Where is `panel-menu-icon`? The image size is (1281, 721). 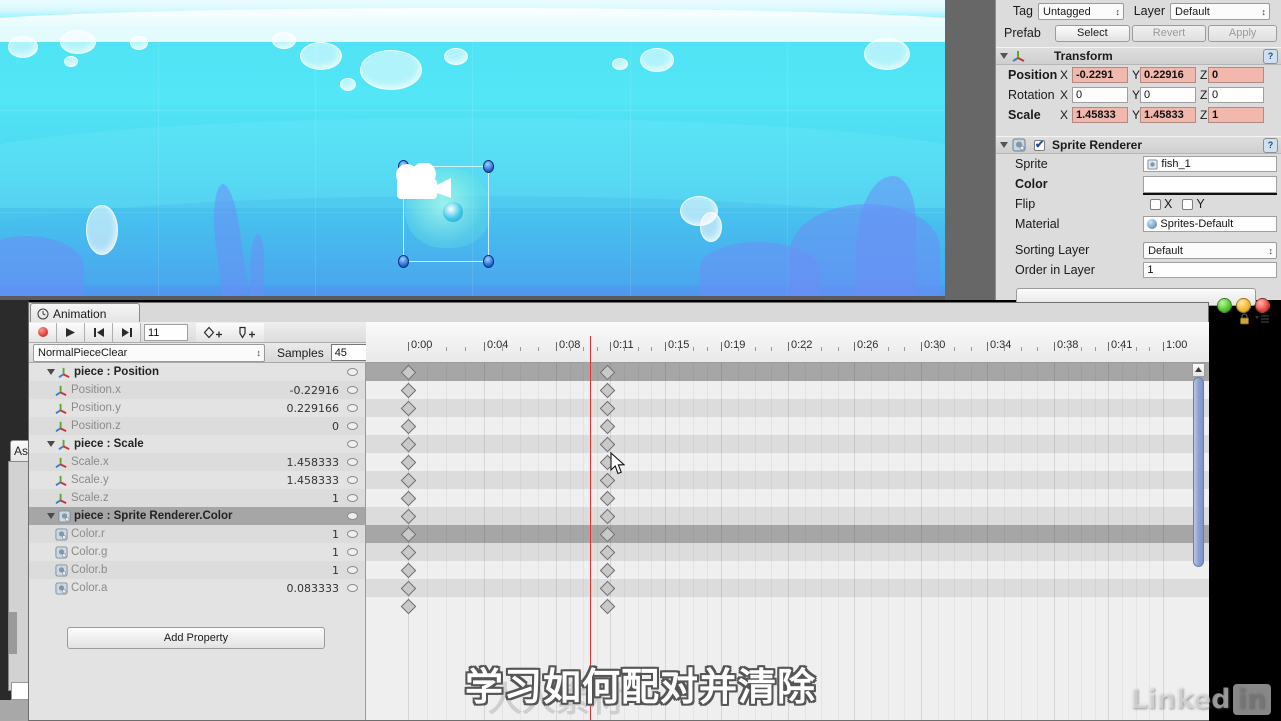 panel-menu-icon is located at coordinates (1262, 319).